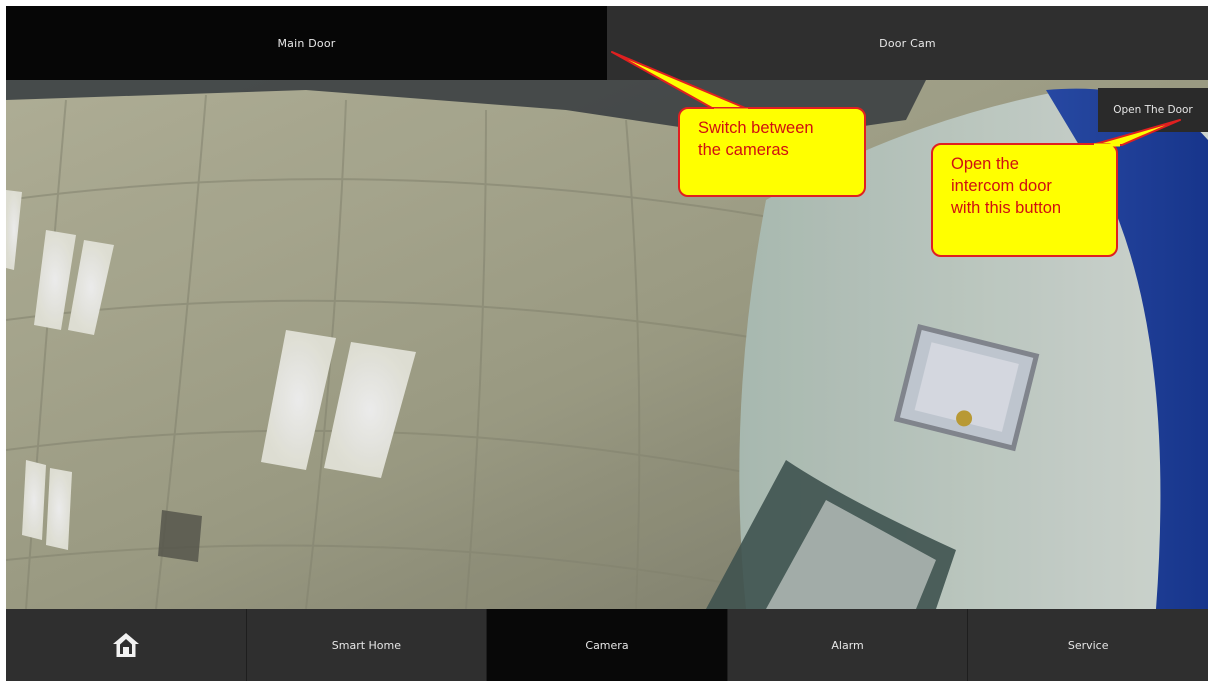 This screenshot has width=1208, height=681. What do you see at coordinates (1088, 645) in the screenshot?
I see `nav-service: Service` at bounding box center [1088, 645].